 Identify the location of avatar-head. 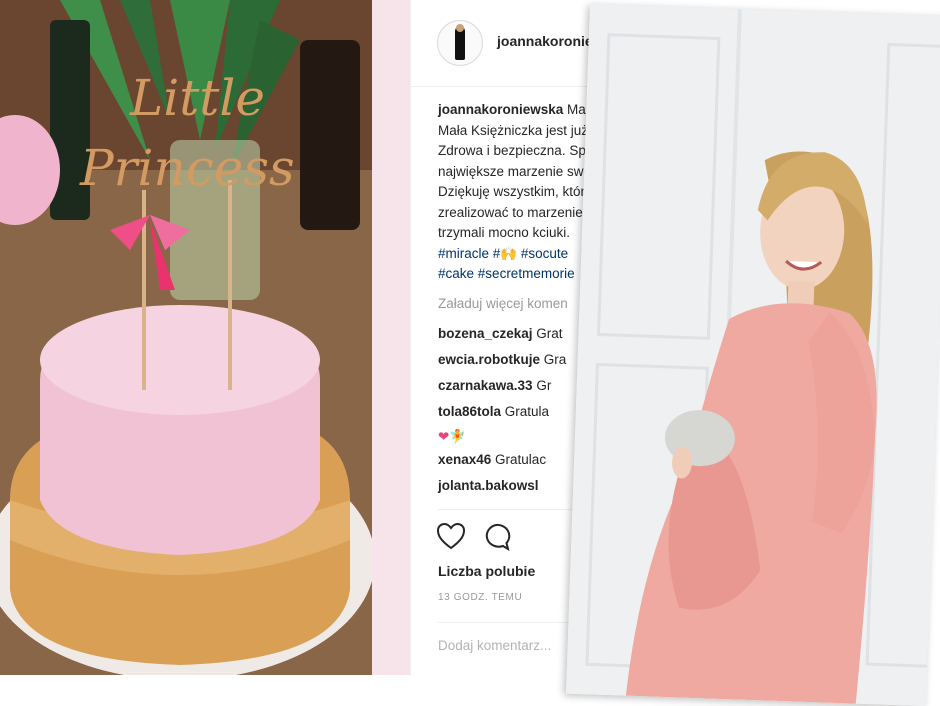
(460, 28).